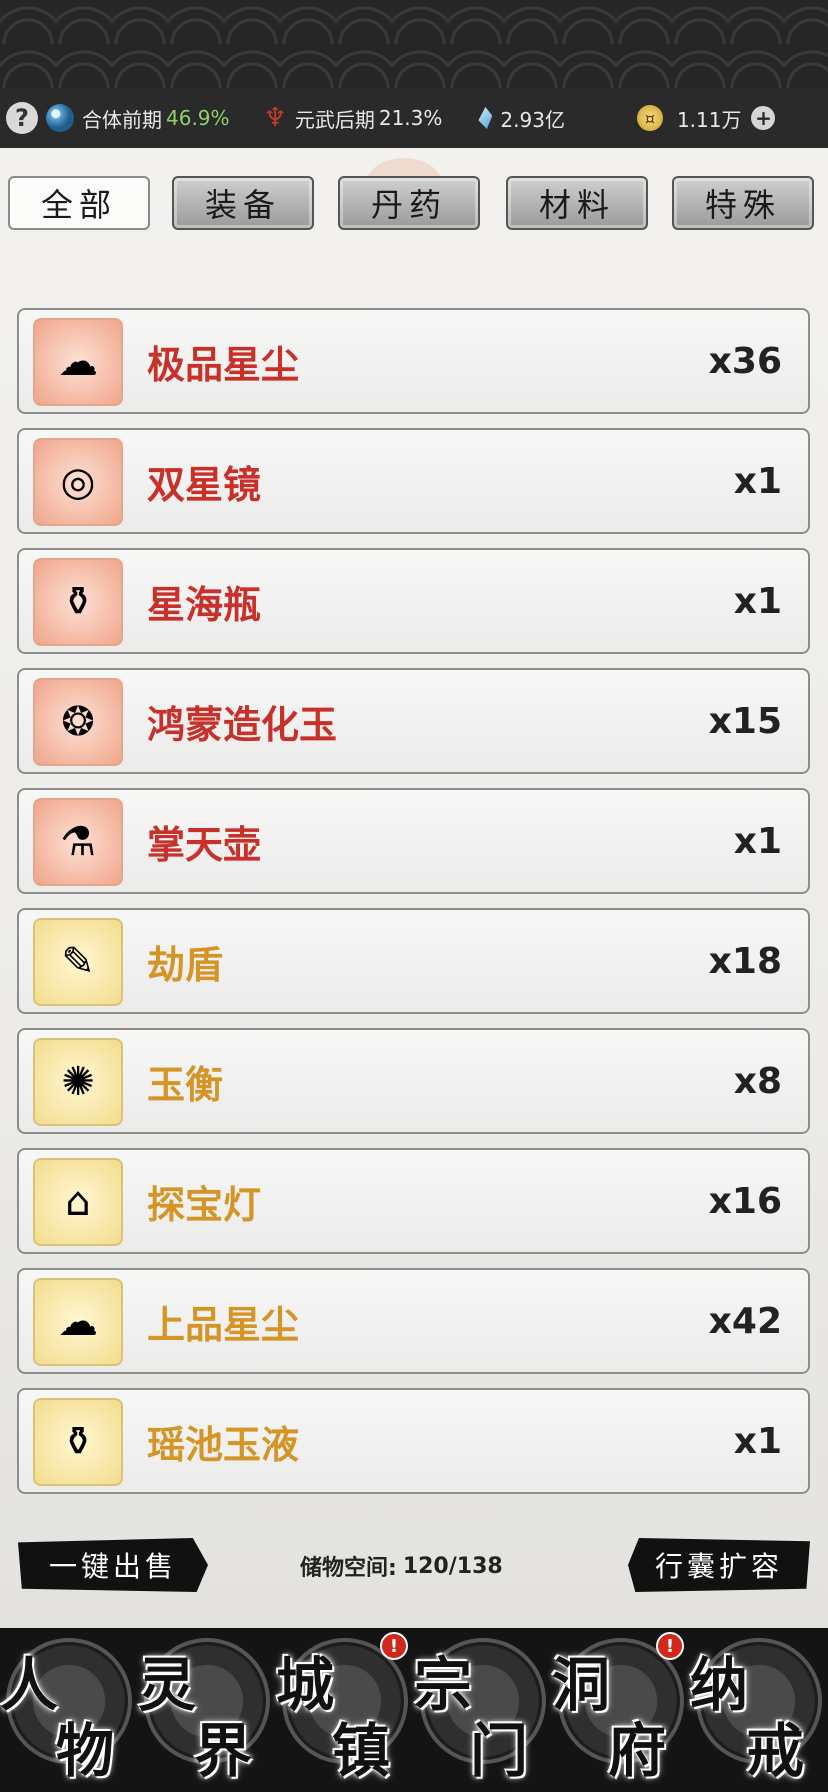  I want to click on talisman-icon: ✎, so click(78, 962).